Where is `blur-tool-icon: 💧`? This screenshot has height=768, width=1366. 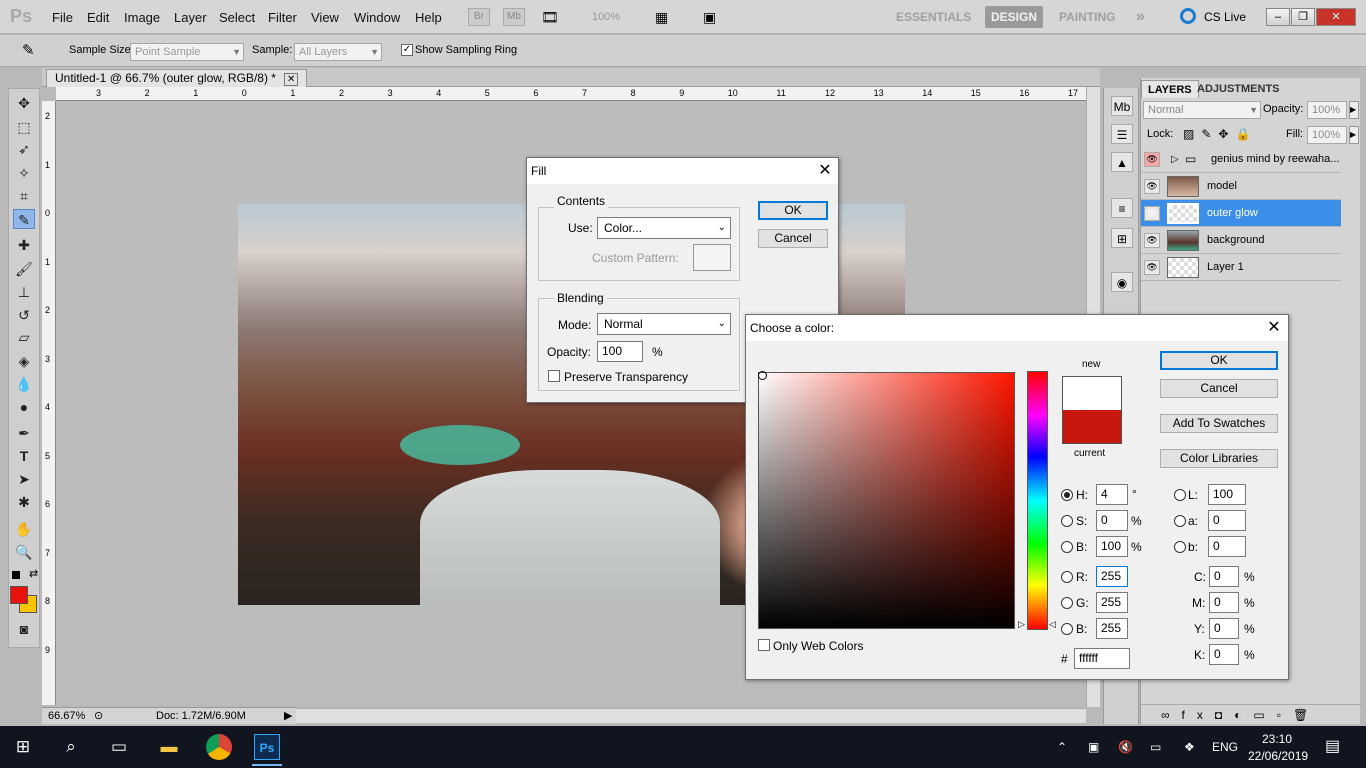
blur-tool-icon: 💧 is located at coordinates (24, 384).